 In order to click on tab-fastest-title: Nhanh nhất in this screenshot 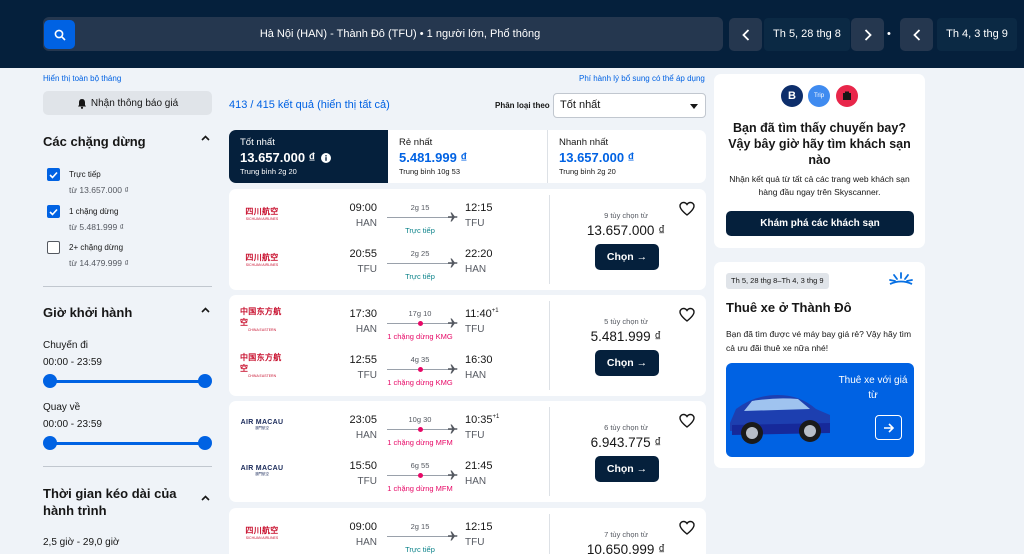, I will do `click(584, 142)`.